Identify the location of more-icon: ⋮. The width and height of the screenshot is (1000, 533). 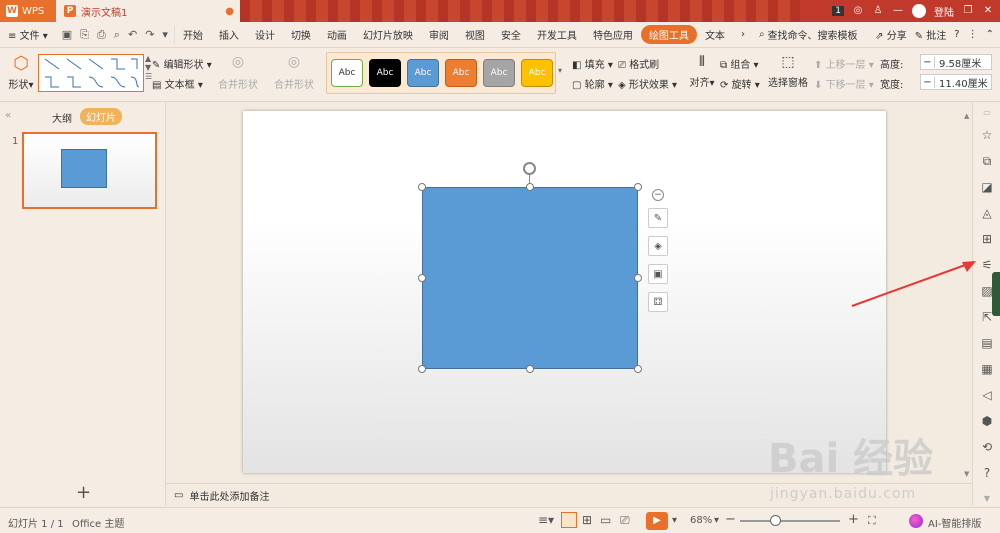
(973, 34).